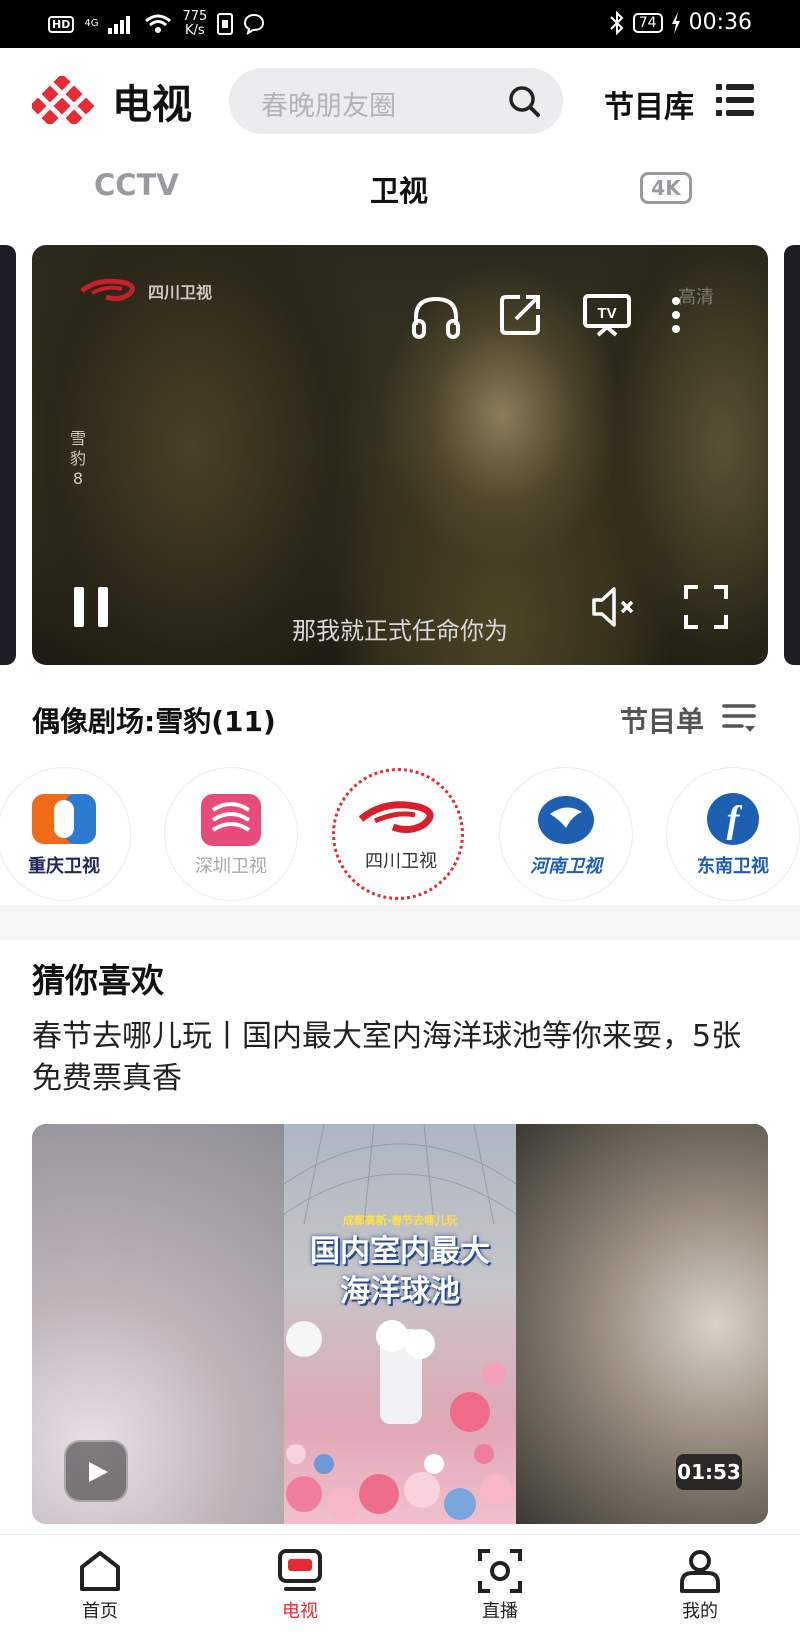 The width and height of the screenshot is (800, 1633). I want to click on nav-live: 直播, so click(500, 1584).